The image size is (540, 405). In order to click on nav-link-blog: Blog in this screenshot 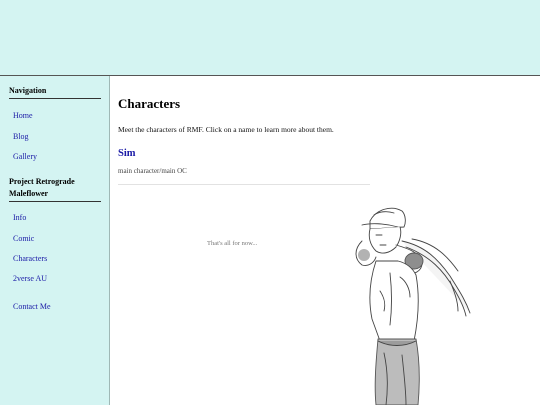, I will do `click(21, 137)`.